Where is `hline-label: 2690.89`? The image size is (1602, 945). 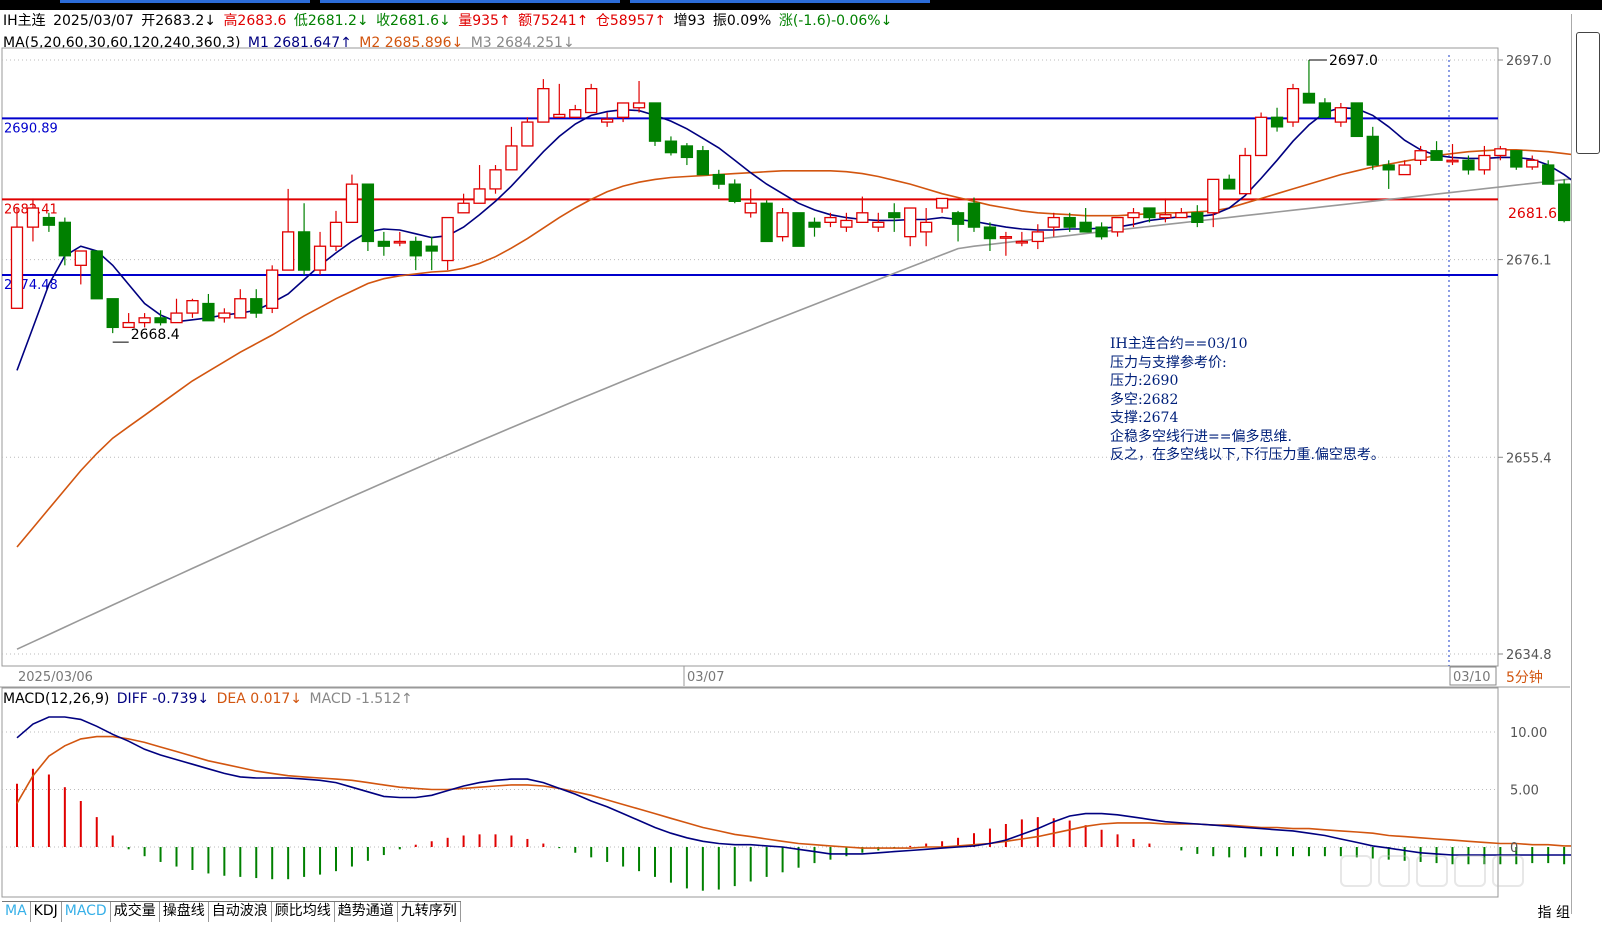 hline-label: 2690.89 is located at coordinates (31, 128).